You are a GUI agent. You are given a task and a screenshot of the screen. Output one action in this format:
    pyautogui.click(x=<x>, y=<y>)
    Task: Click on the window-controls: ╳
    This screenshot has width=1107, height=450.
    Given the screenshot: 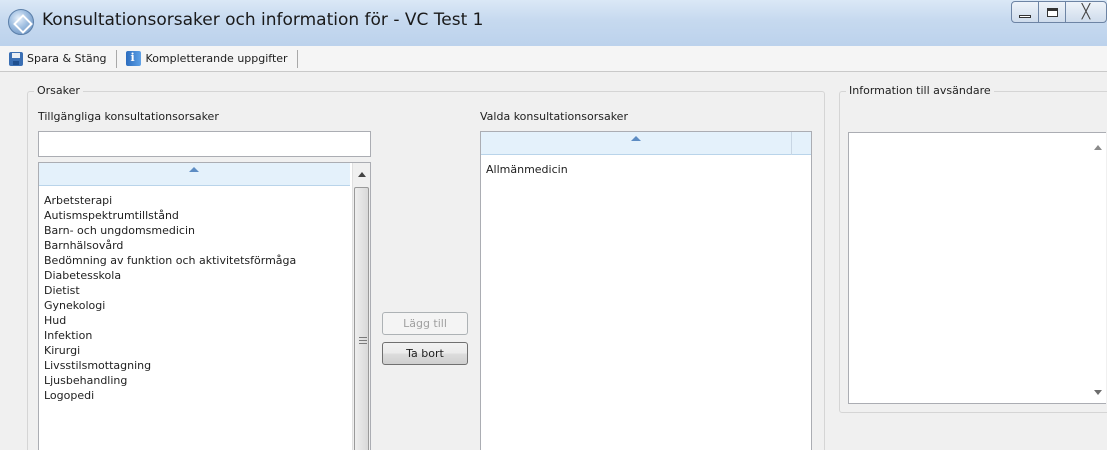 What is the action you would take?
    pyautogui.click(x=1059, y=13)
    